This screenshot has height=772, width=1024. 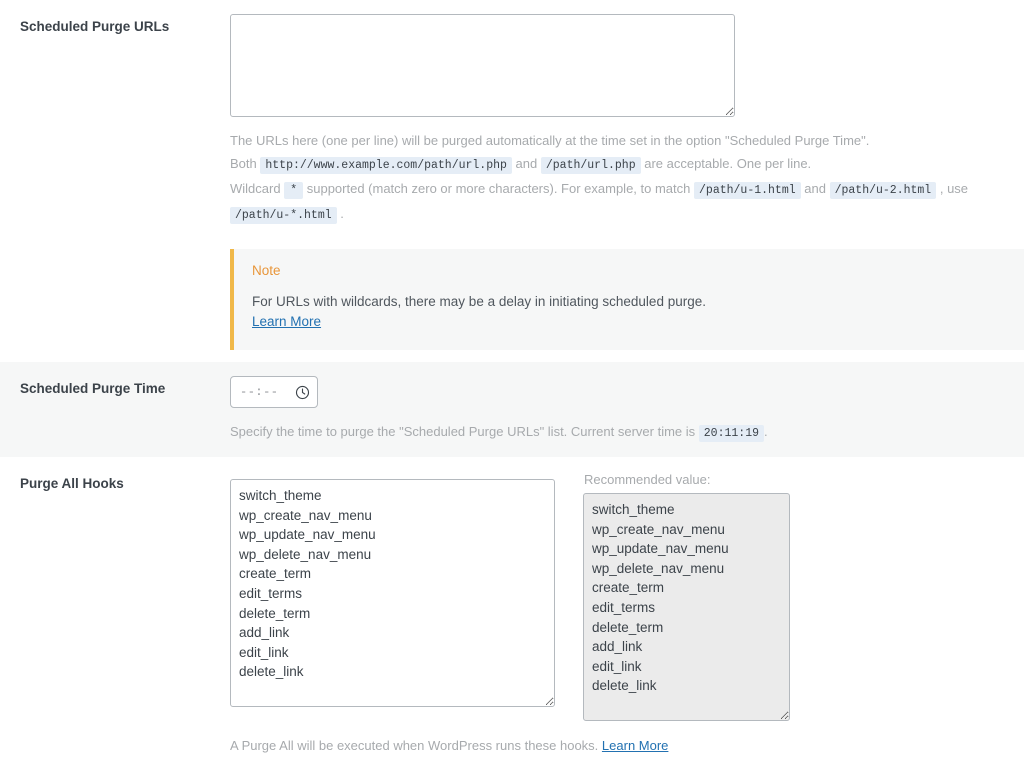 What do you see at coordinates (255, 188) in the screenshot?
I see `desc-text: Wildcard` at bounding box center [255, 188].